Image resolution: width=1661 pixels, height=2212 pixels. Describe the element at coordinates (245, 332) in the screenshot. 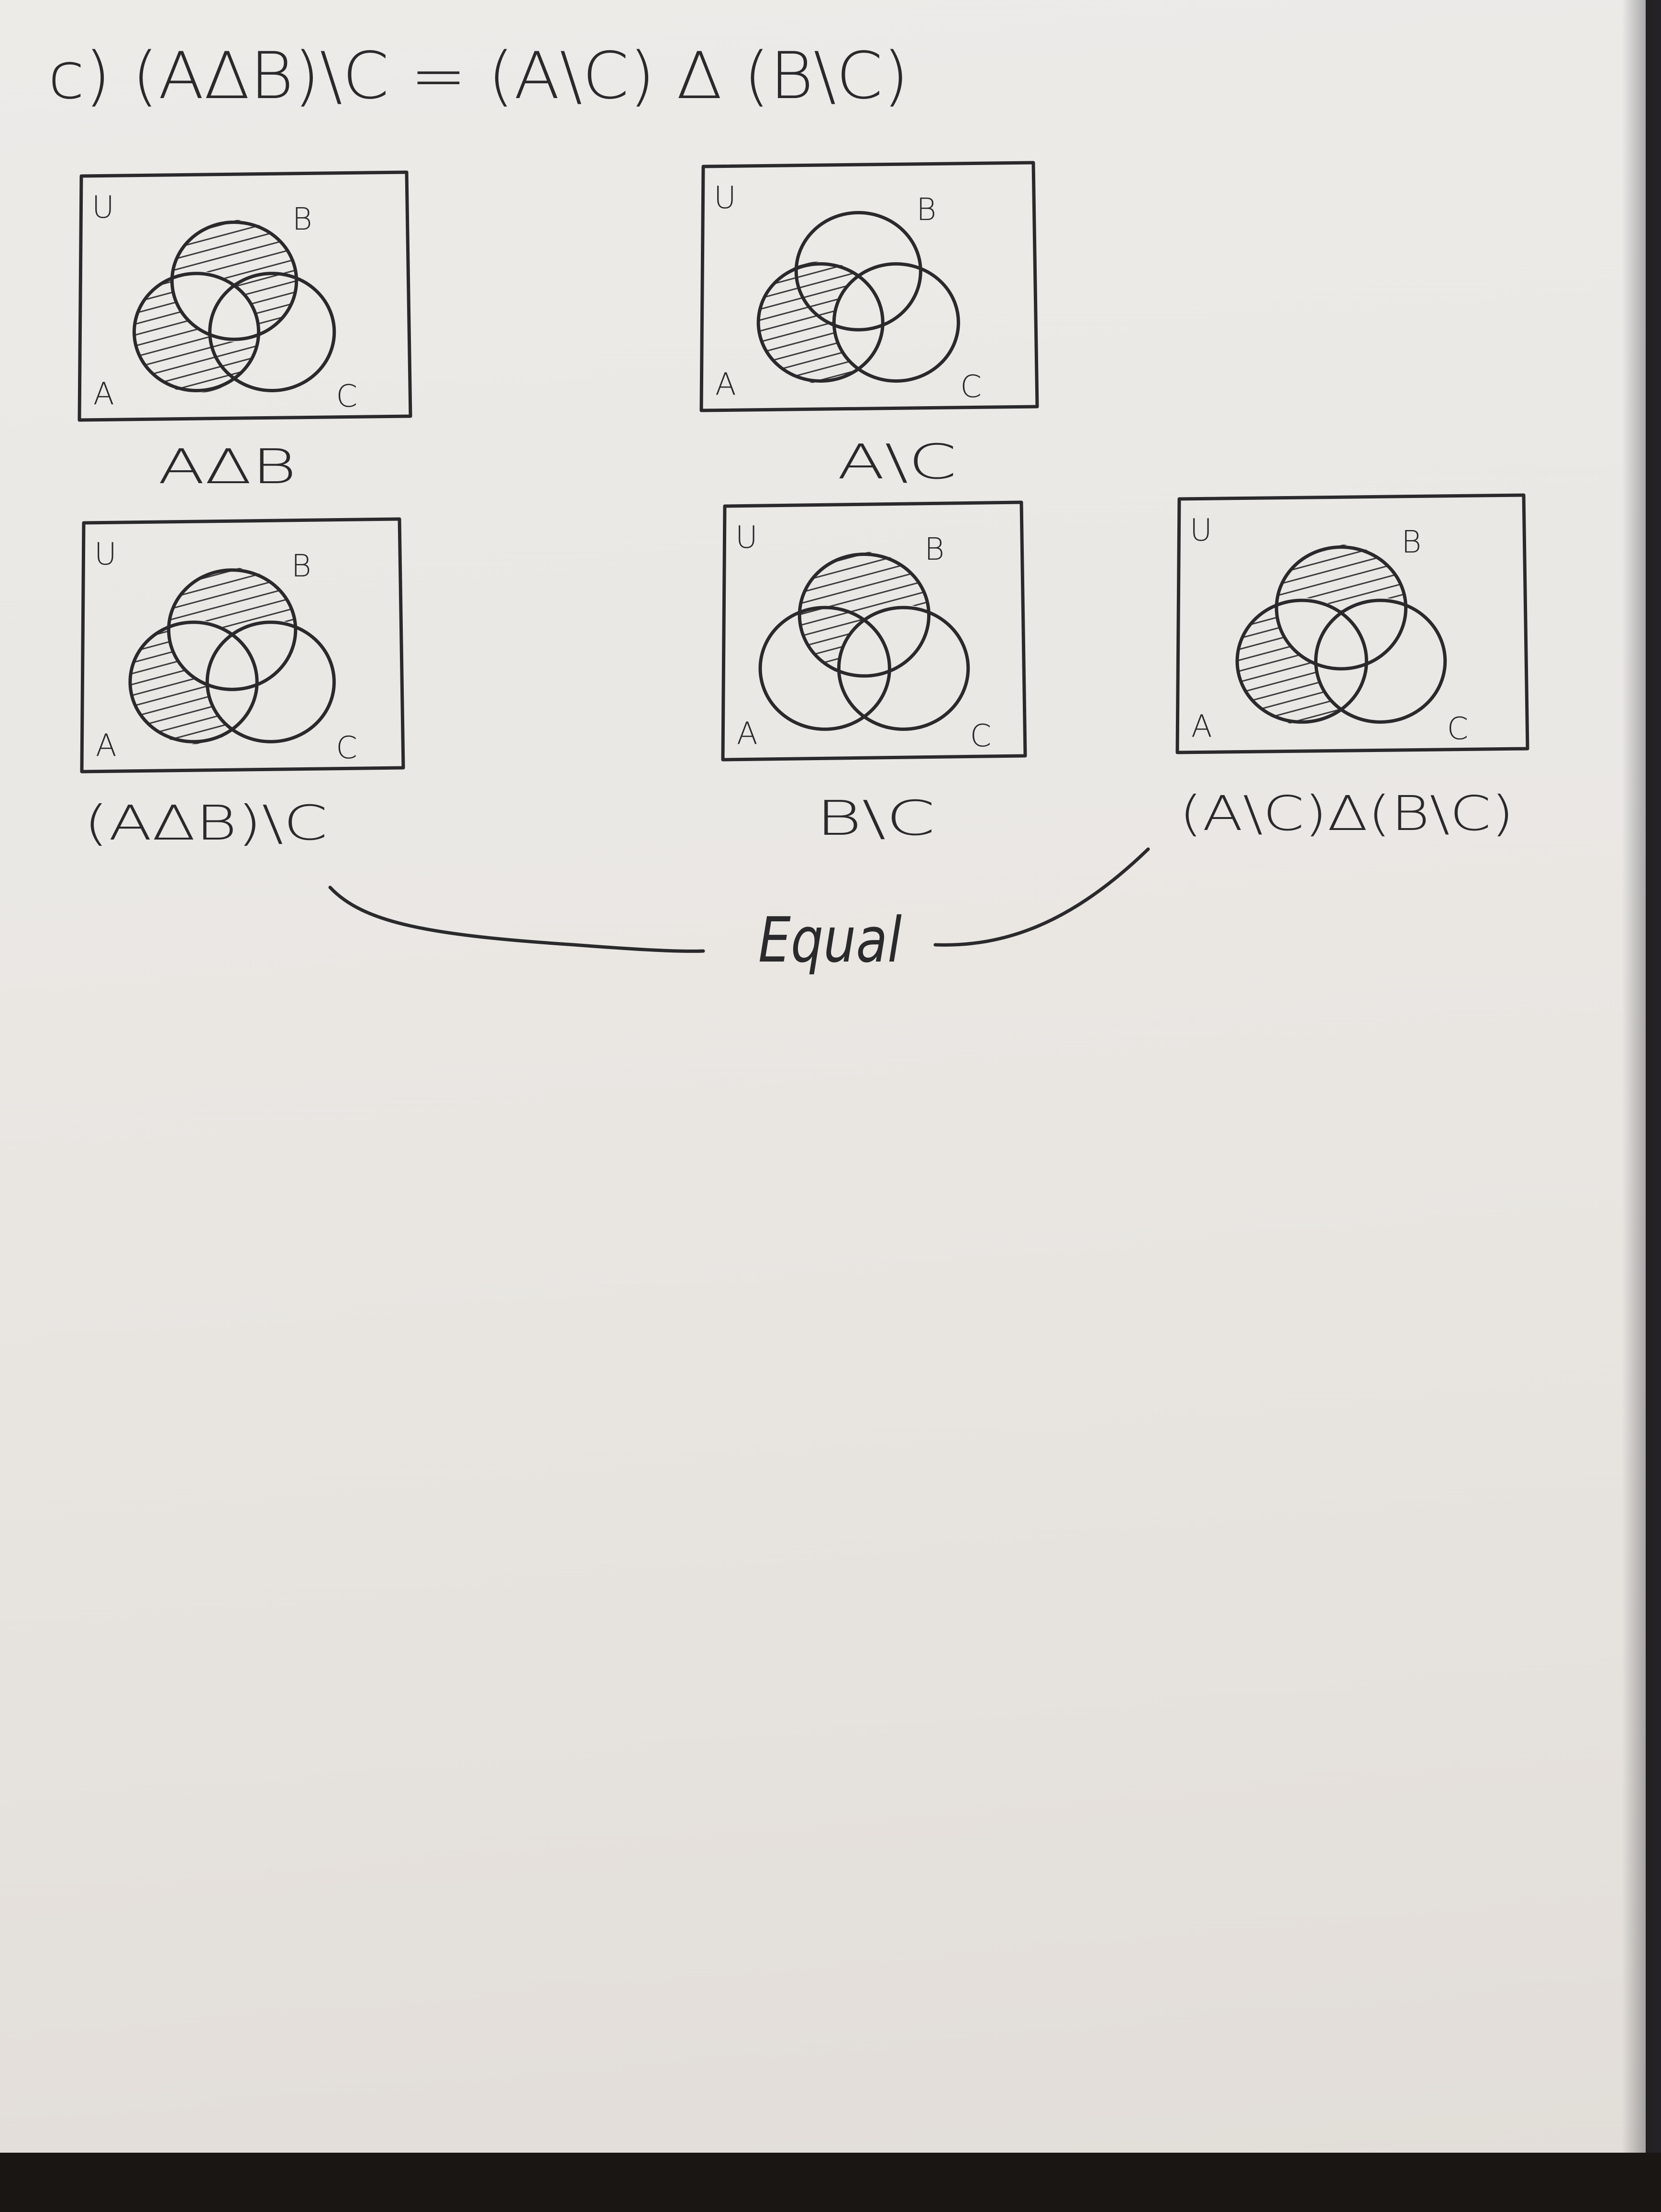

I see `venn-a-sym-diff-b: U B A C AΔB` at that location.